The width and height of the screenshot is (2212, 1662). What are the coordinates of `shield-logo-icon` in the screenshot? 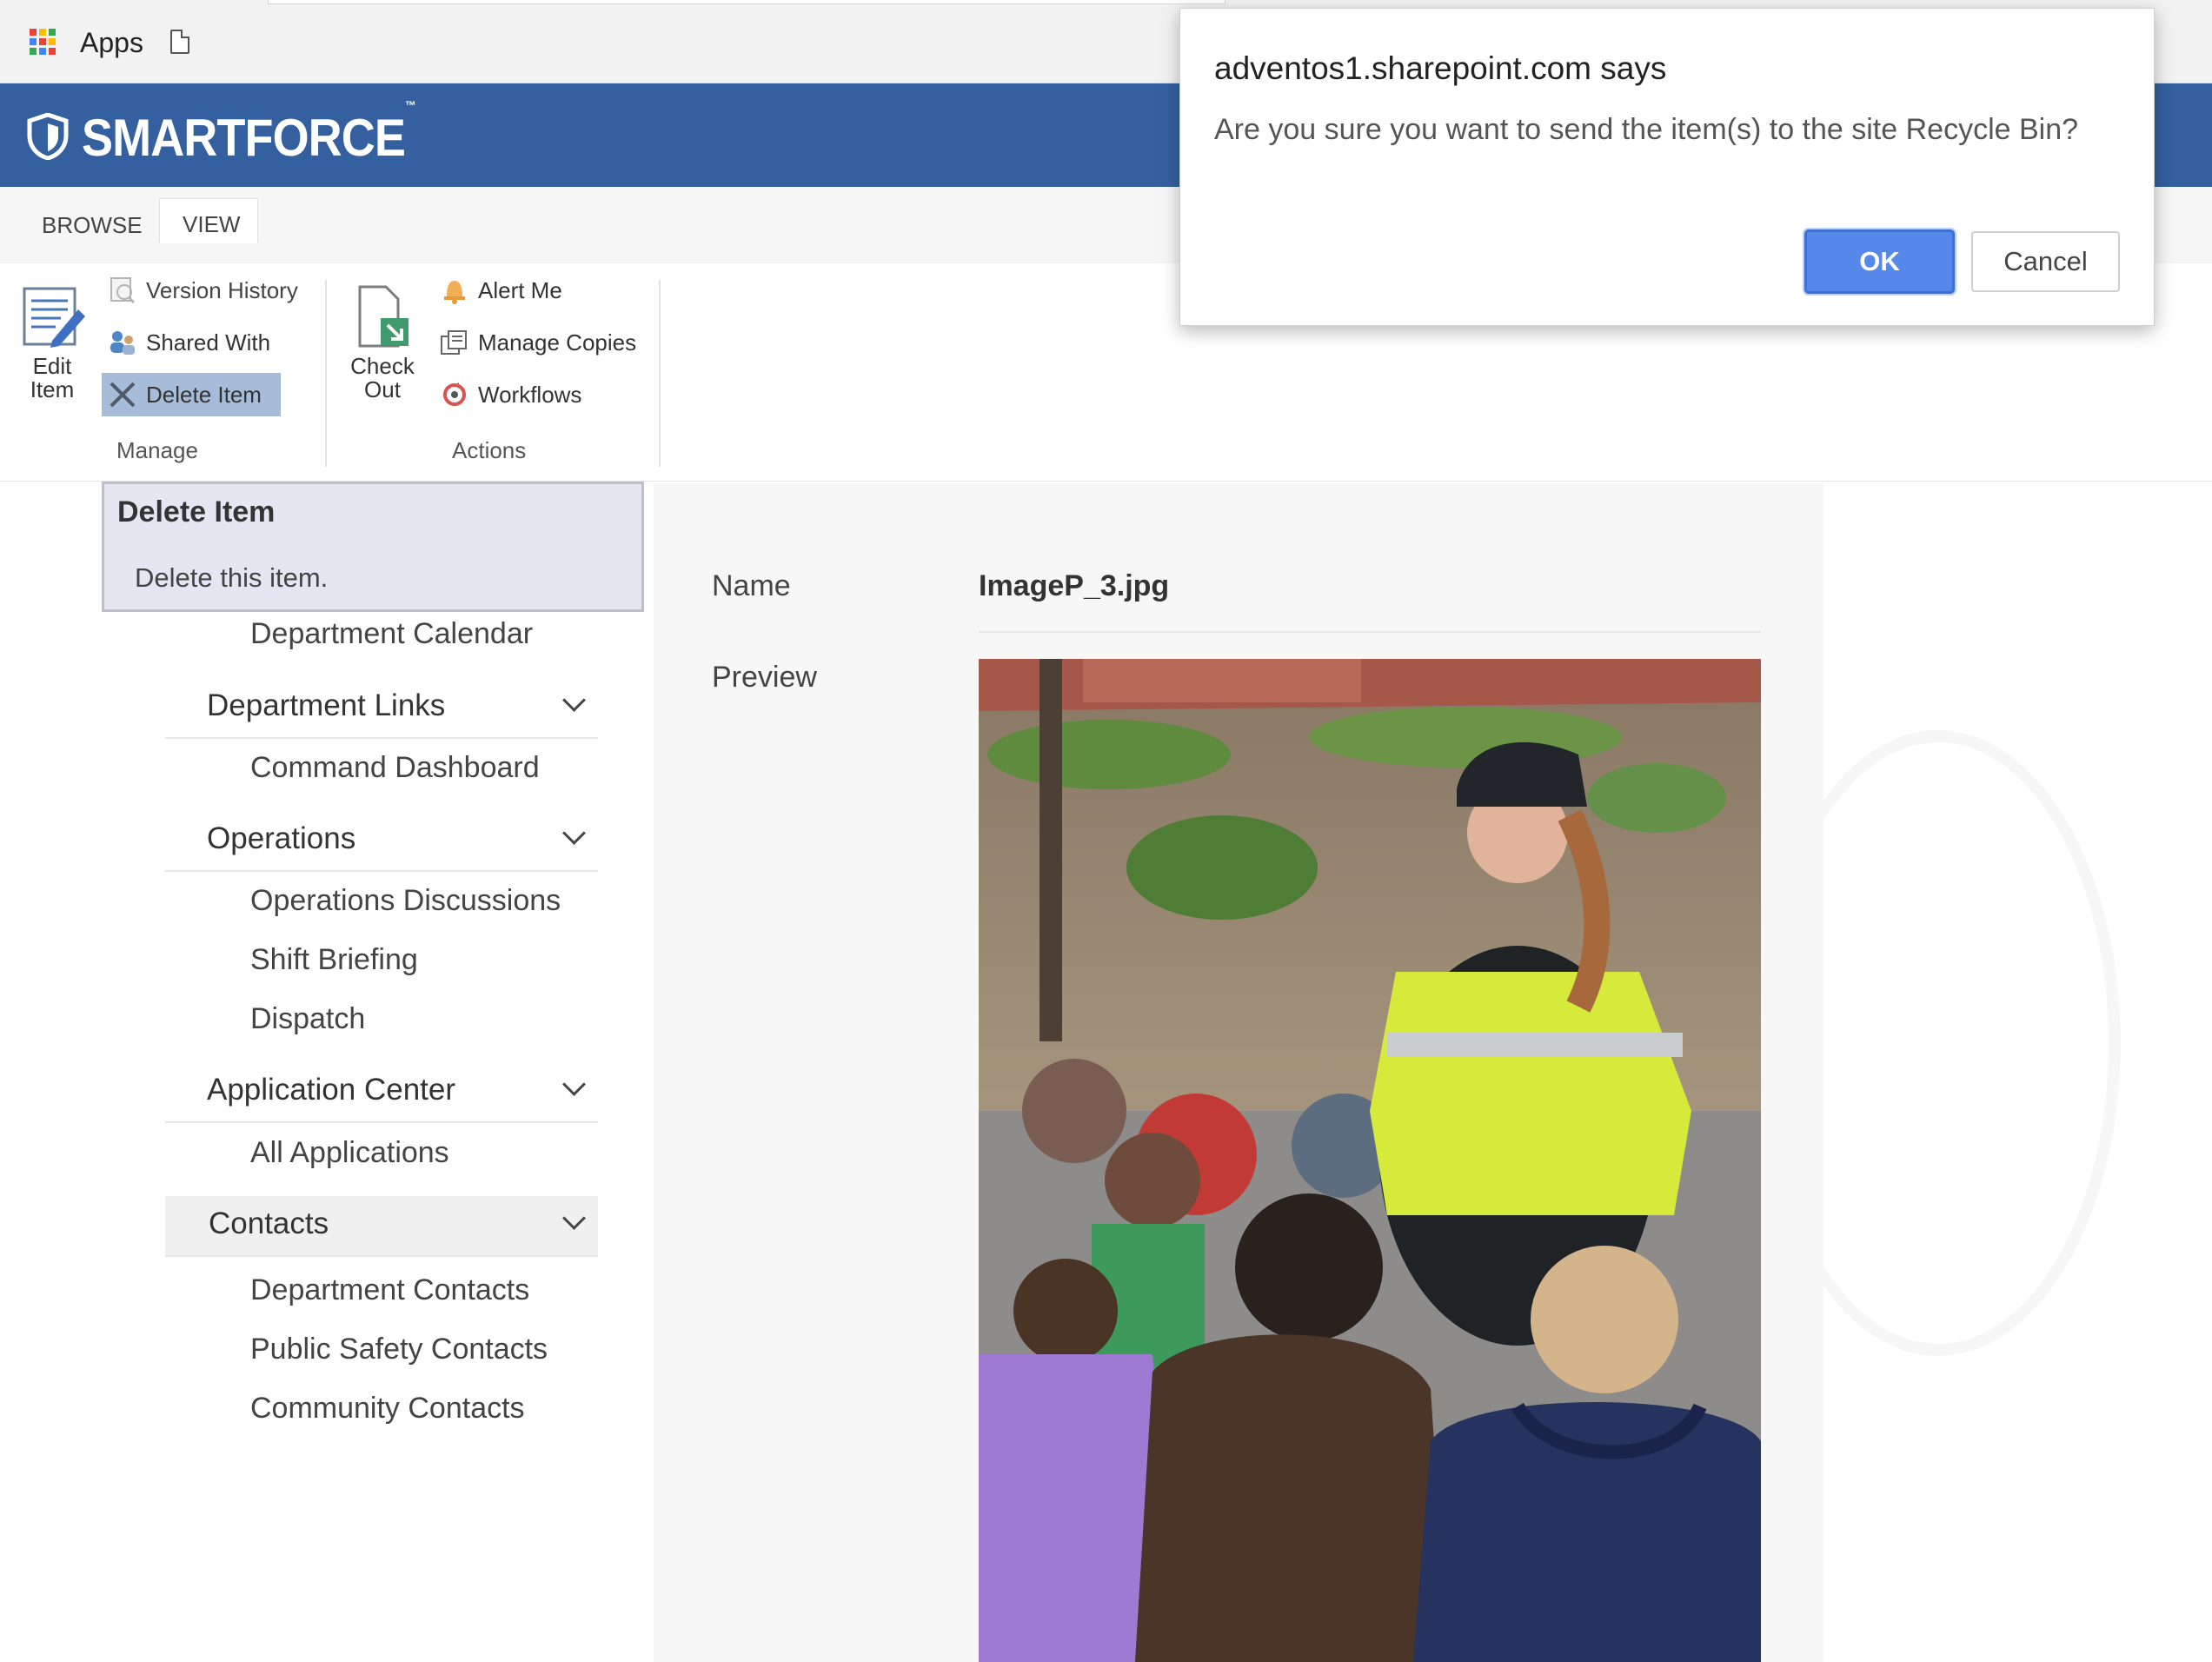 It's located at (48, 136).